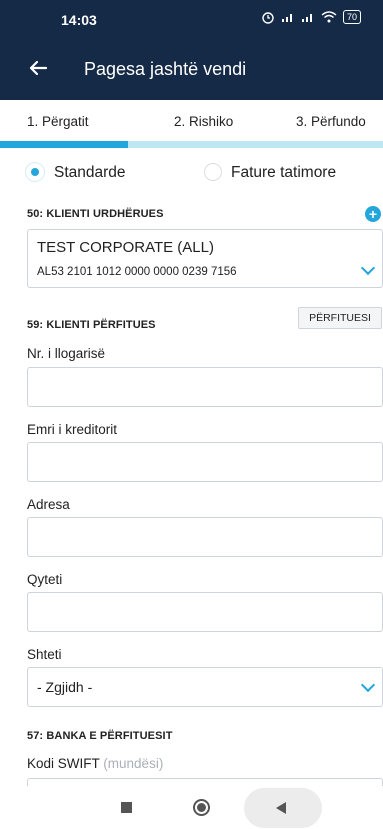 The image size is (383, 829). I want to click on home-icon, so click(201, 807).